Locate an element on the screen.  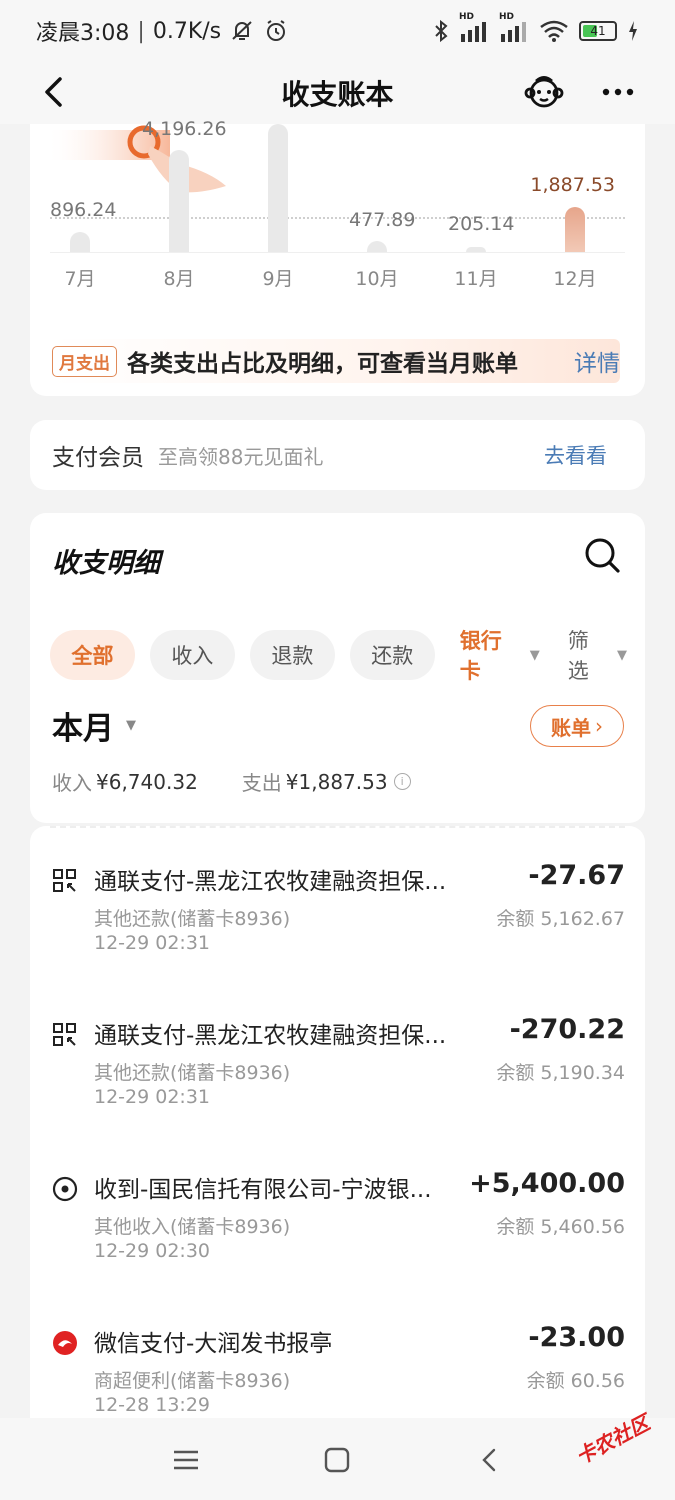
transaction-balance: 余额 5,190.34 is located at coordinates (560, 1073).